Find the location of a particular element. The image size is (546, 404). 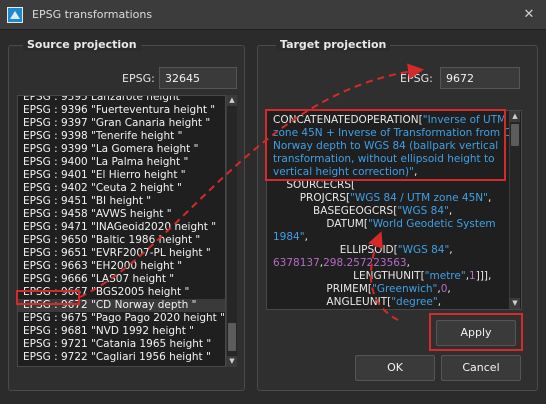

wkt-scrollbar: ▲ ▼ is located at coordinates (514, 210).